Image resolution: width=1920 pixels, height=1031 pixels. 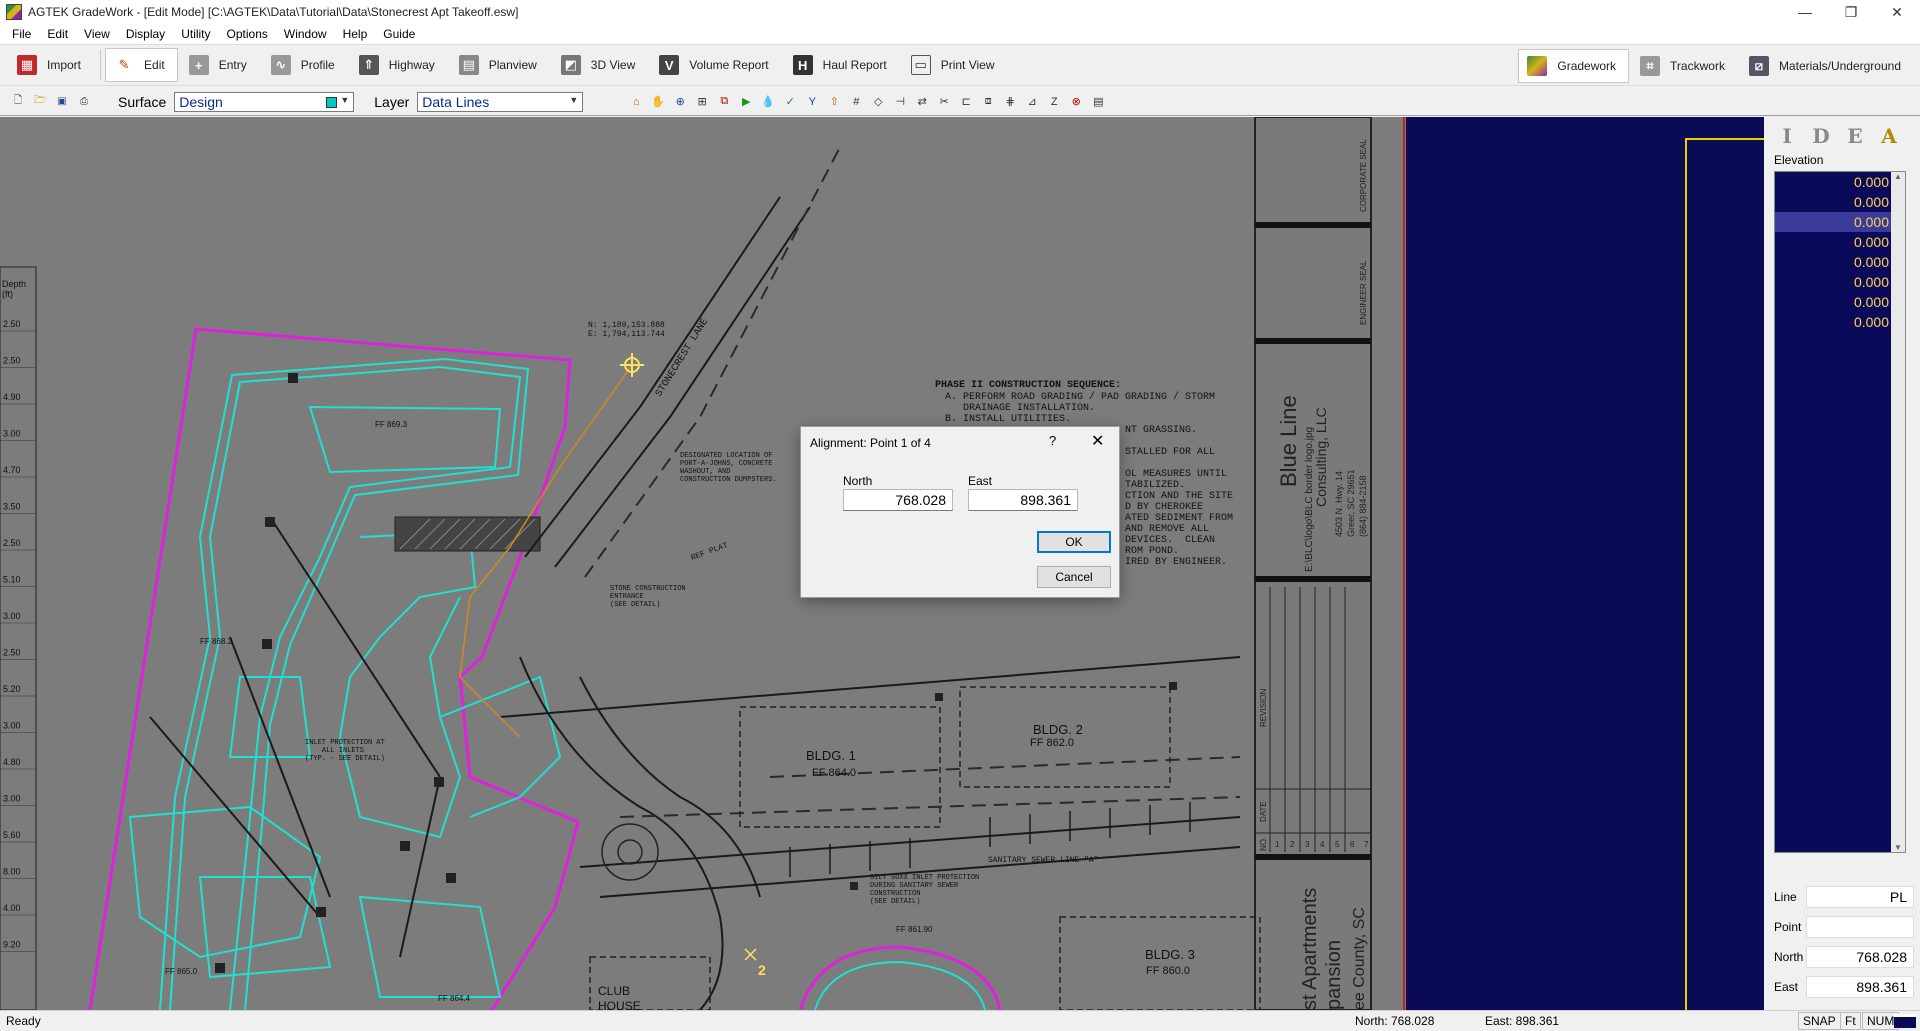 I want to click on elevation-icon: ⇧, so click(x=834, y=102).